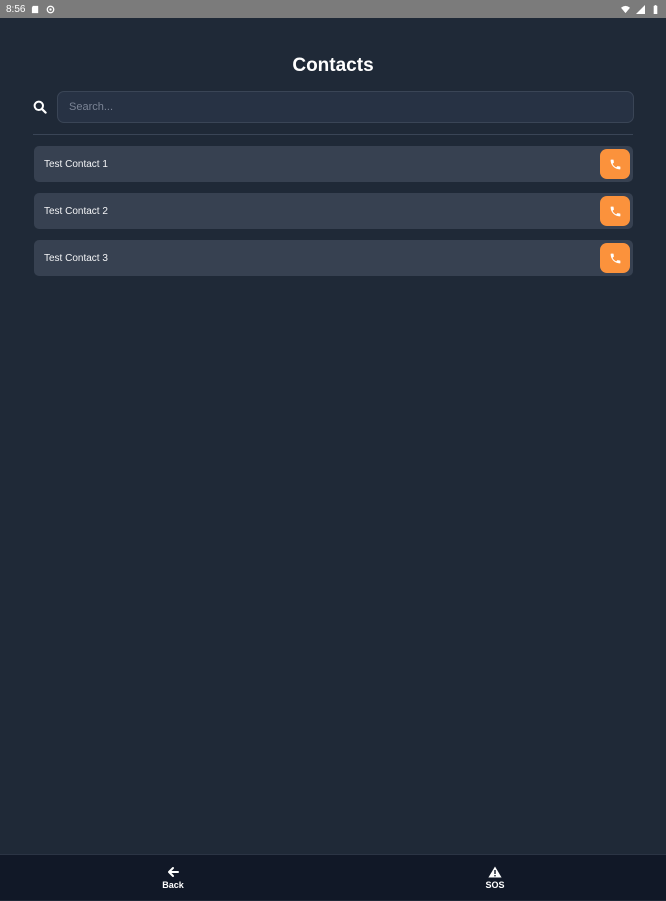 This screenshot has height=901, width=666. What do you see at coordinates (333, 877) in the screenshot?
I see `bottom-nav: Back SOS` at bounding box center [333, 877].